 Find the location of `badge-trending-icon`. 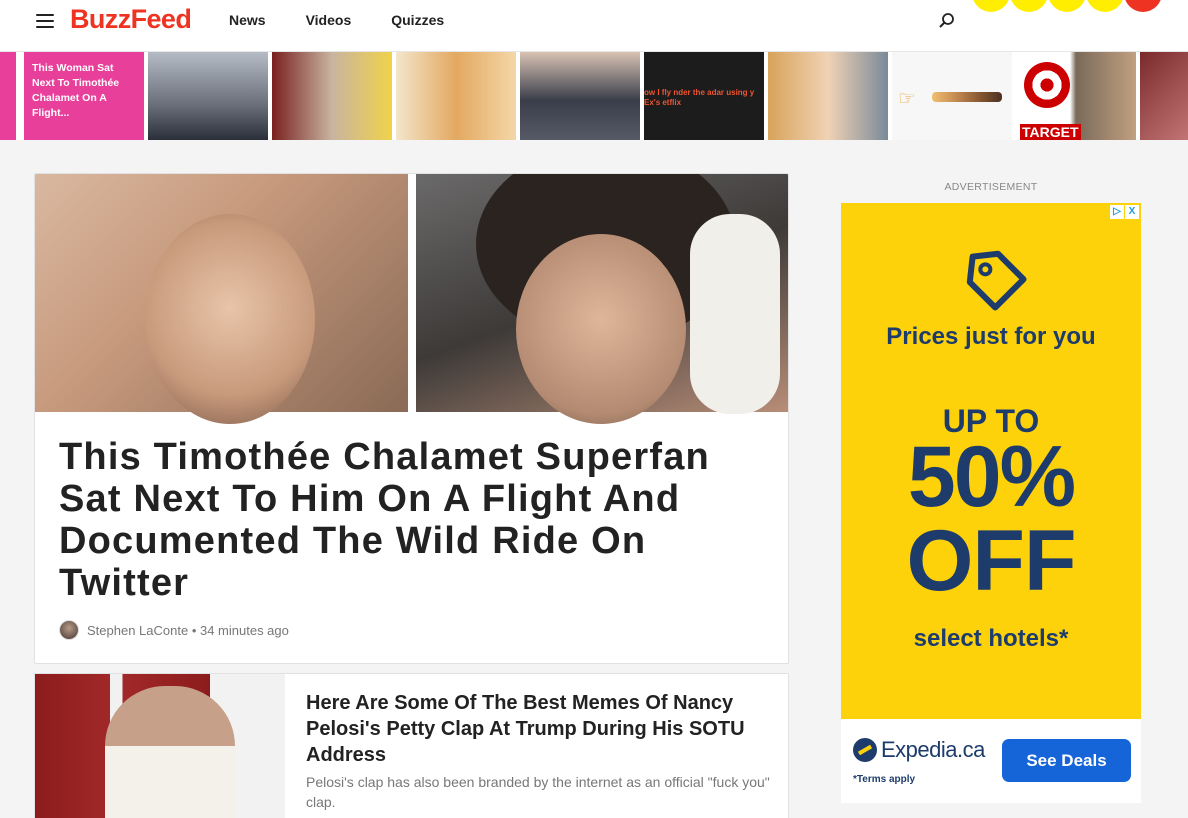

badge-trending-icon is located at coordinates (1143, 6).